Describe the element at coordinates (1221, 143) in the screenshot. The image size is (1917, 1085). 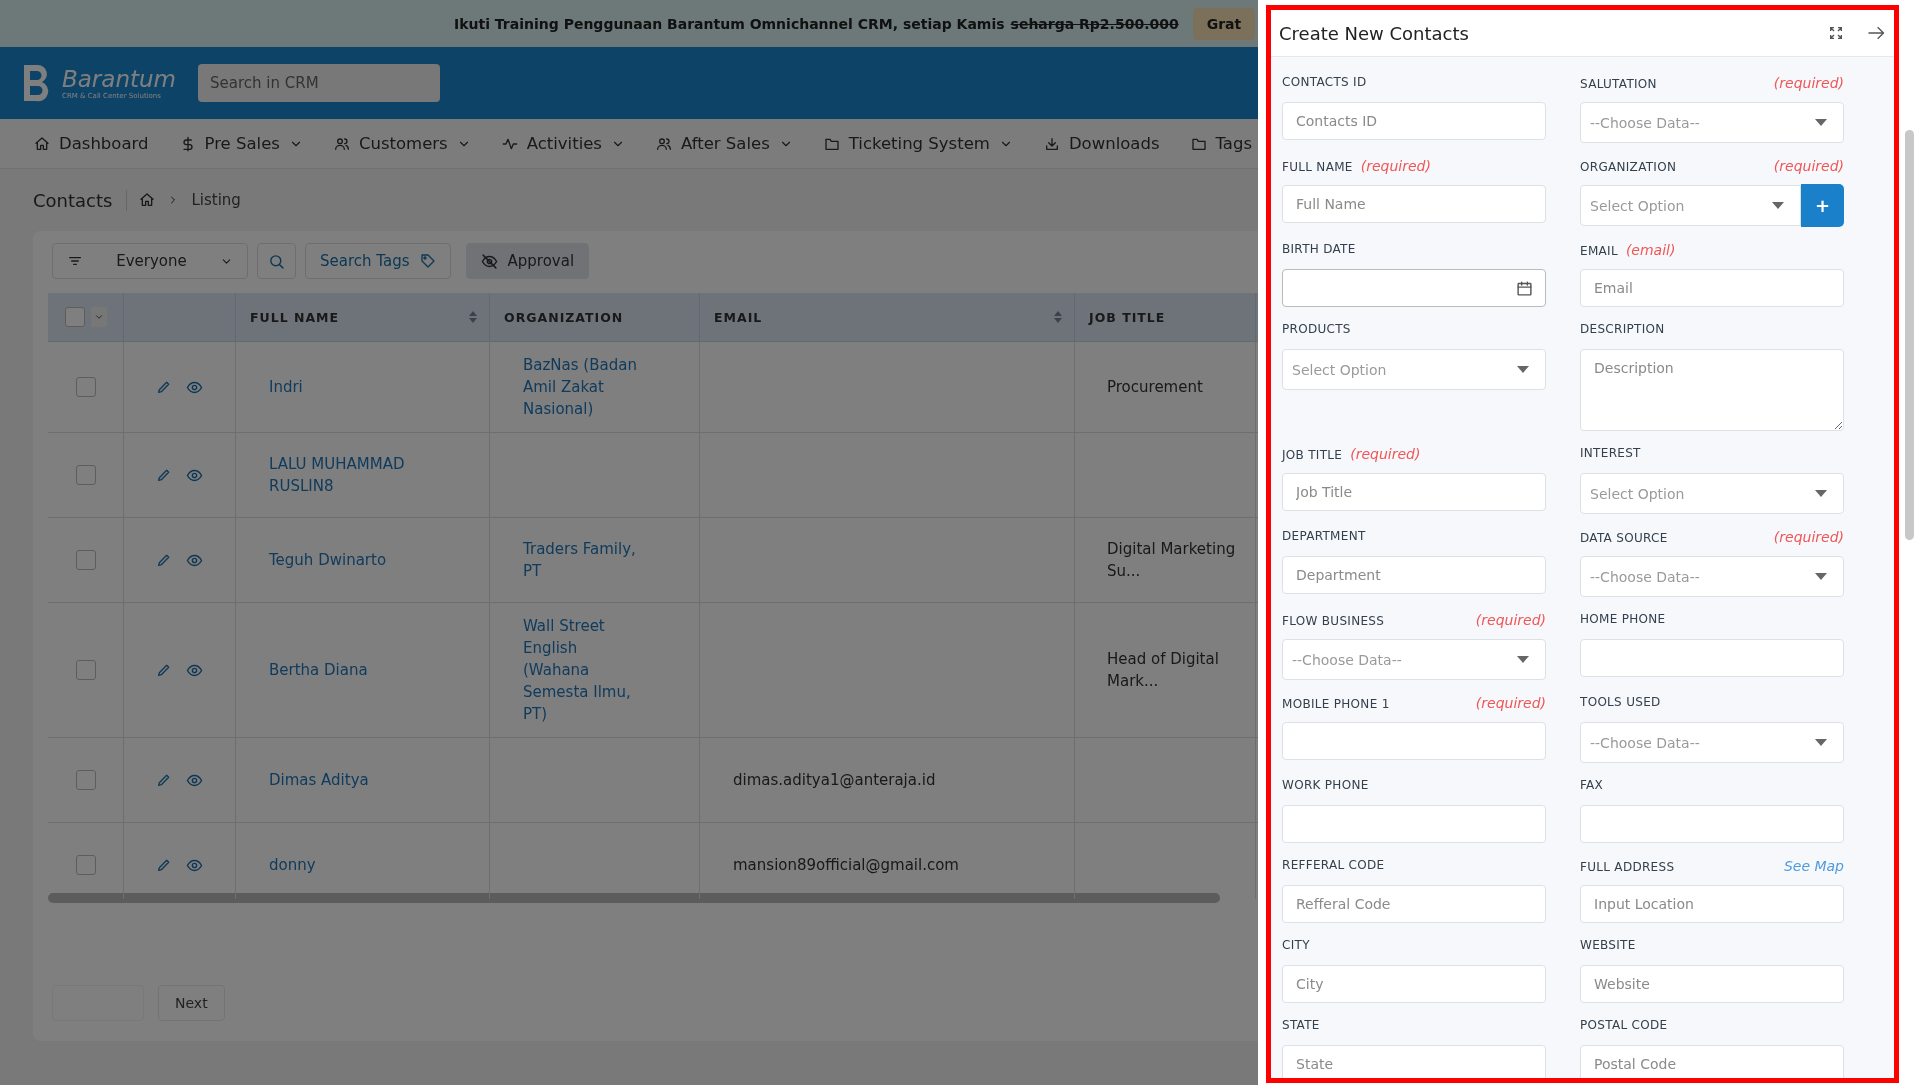
I see `nav-item: Tags` at that location.